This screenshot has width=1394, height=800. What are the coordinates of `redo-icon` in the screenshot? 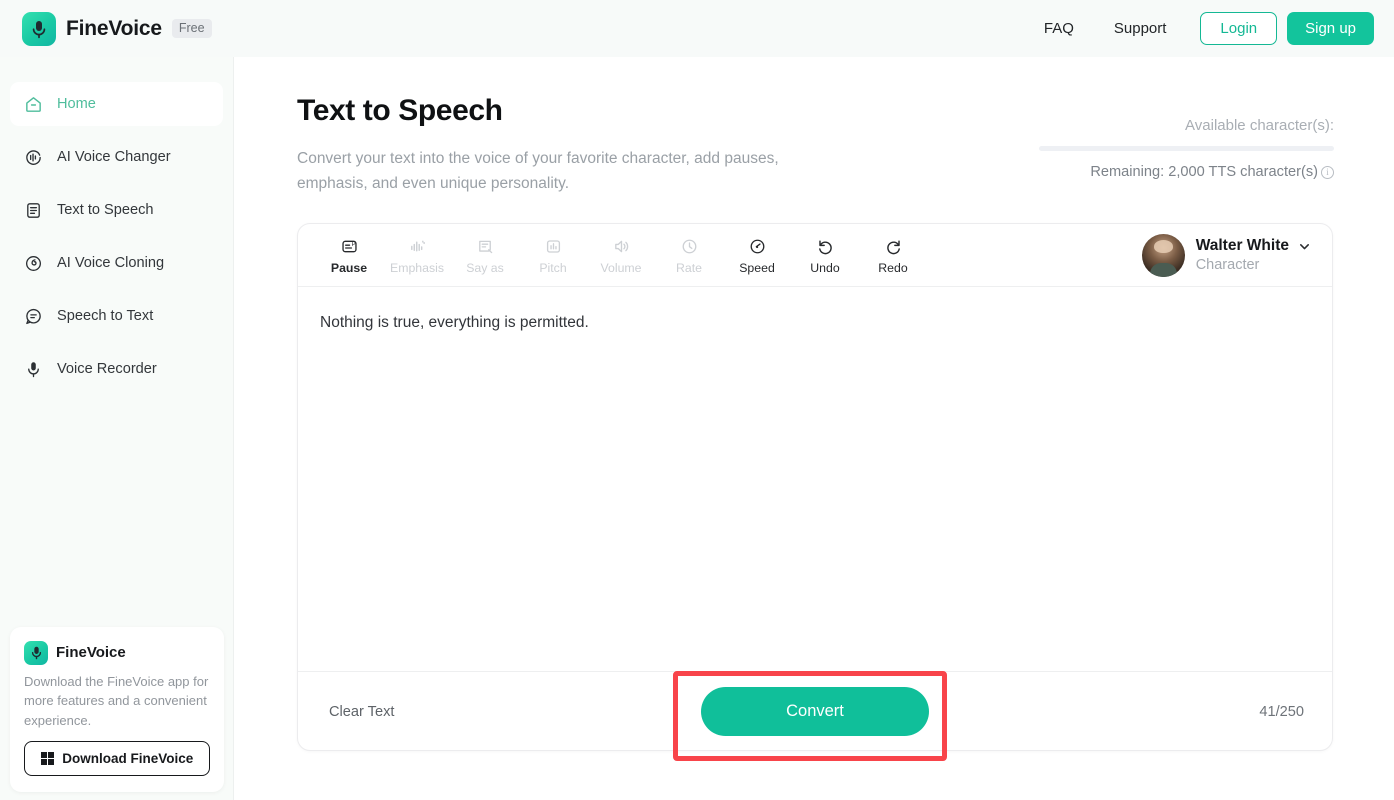 It's located at (893, 246).